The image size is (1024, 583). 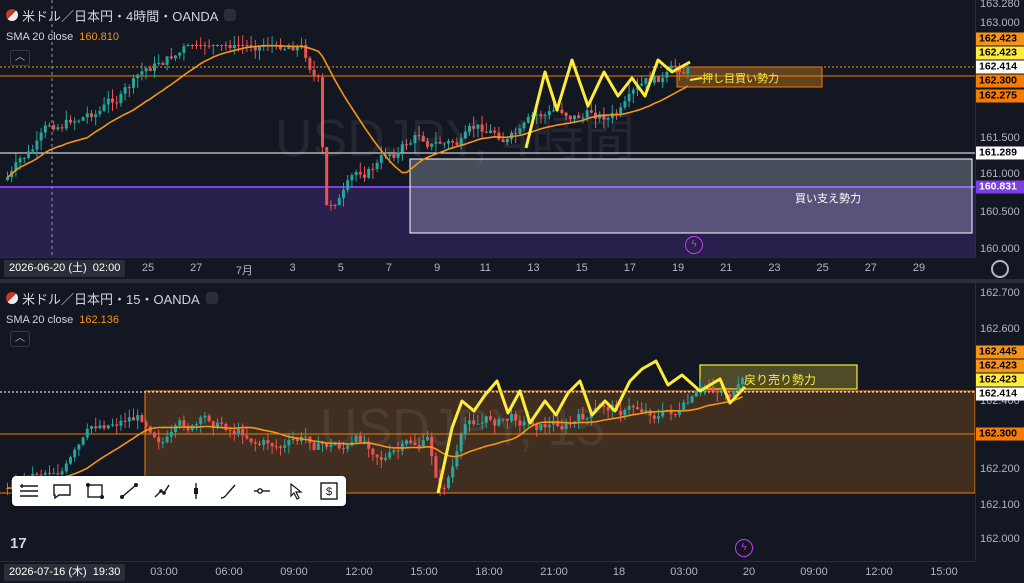 I want to click on symbol-title: 米ドル／日本円・15・OANDA, so click(x=111, y=299).